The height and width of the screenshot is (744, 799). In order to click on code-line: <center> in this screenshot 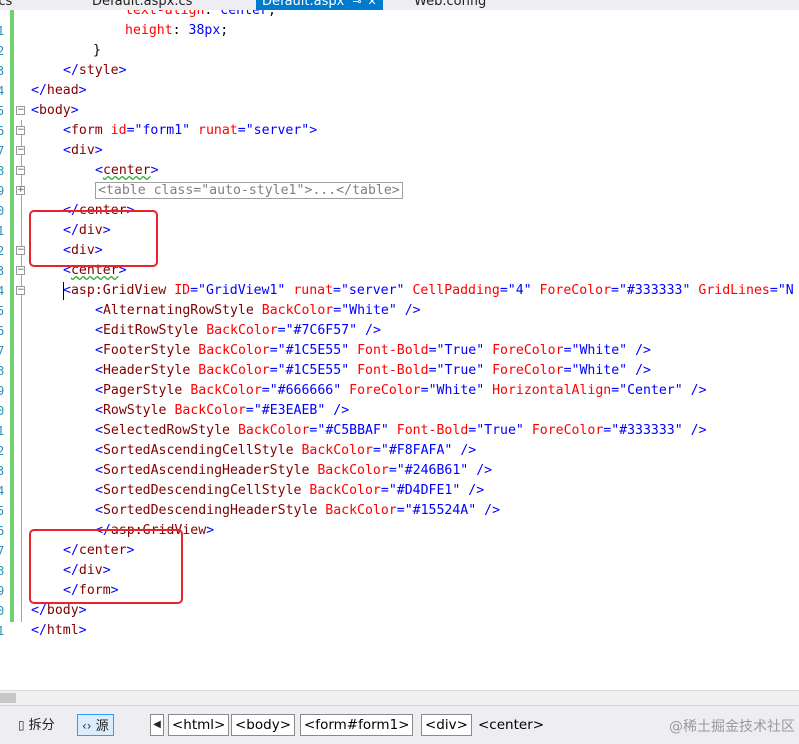, I will do `click(127, 170)`.